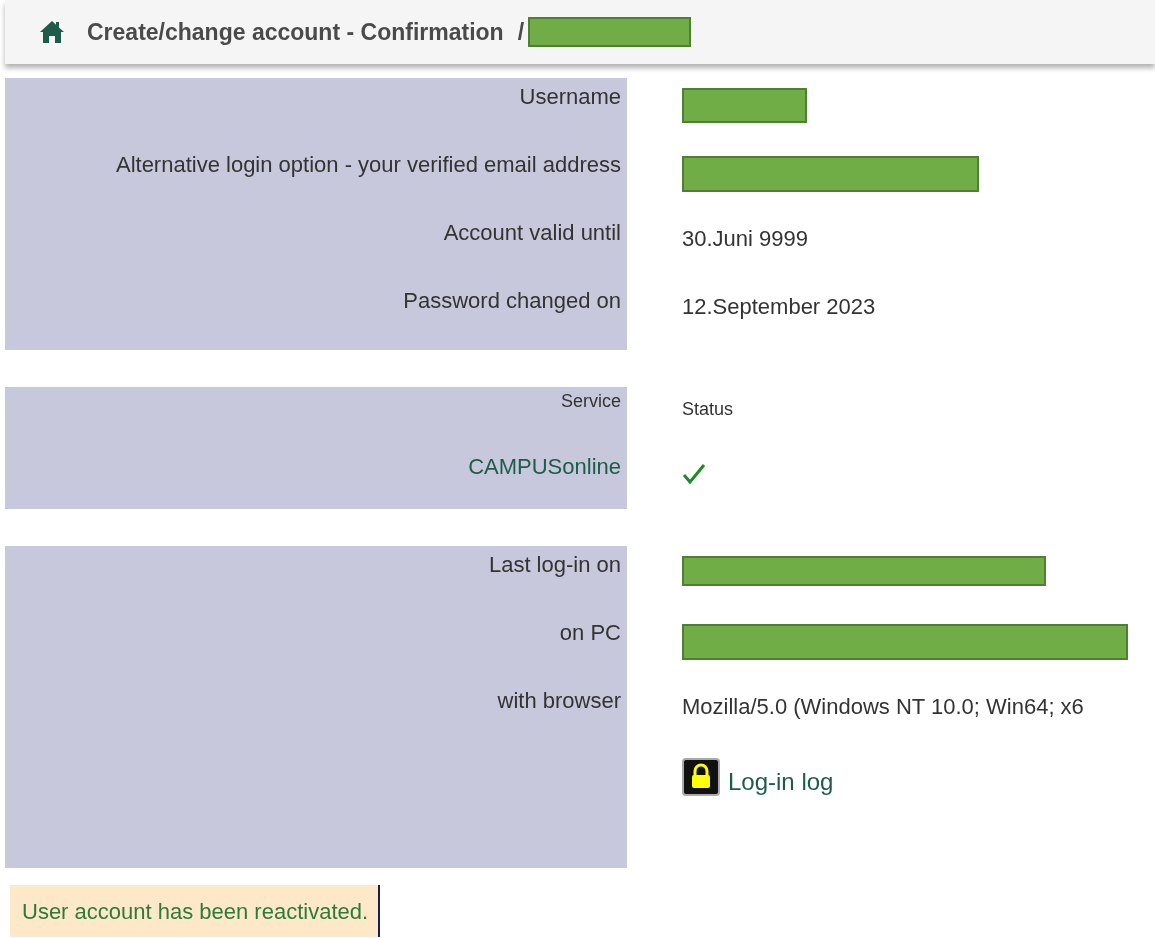 Image resolution: width=1155 pixels, height=938 pixels. I want to click on field-value: Mozilla/5.0 (Windows NT 10.0; Win64; x6, so click(883, 706).